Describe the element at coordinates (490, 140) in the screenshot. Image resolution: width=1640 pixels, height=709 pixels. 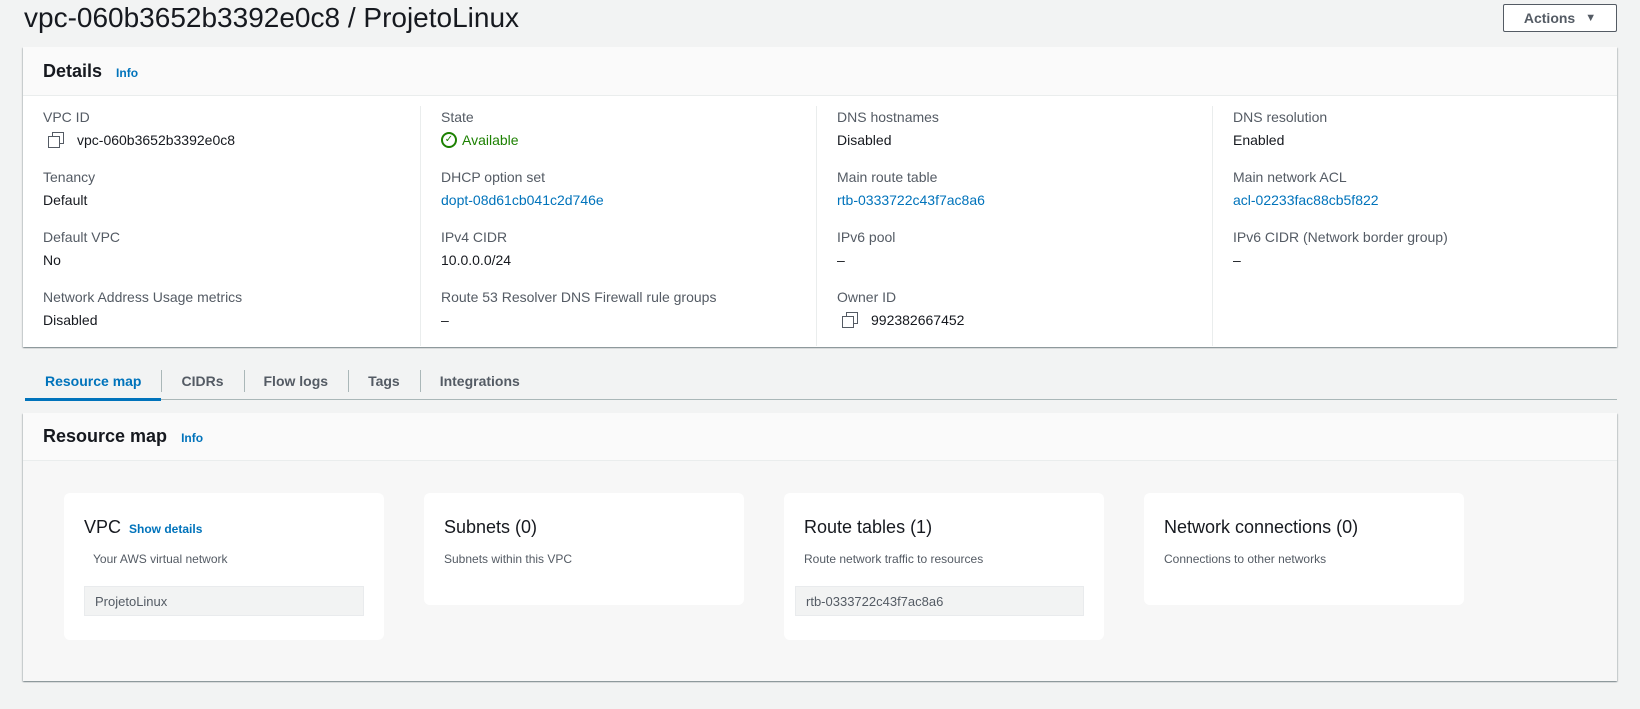
I see `state-value: Available` at that location.